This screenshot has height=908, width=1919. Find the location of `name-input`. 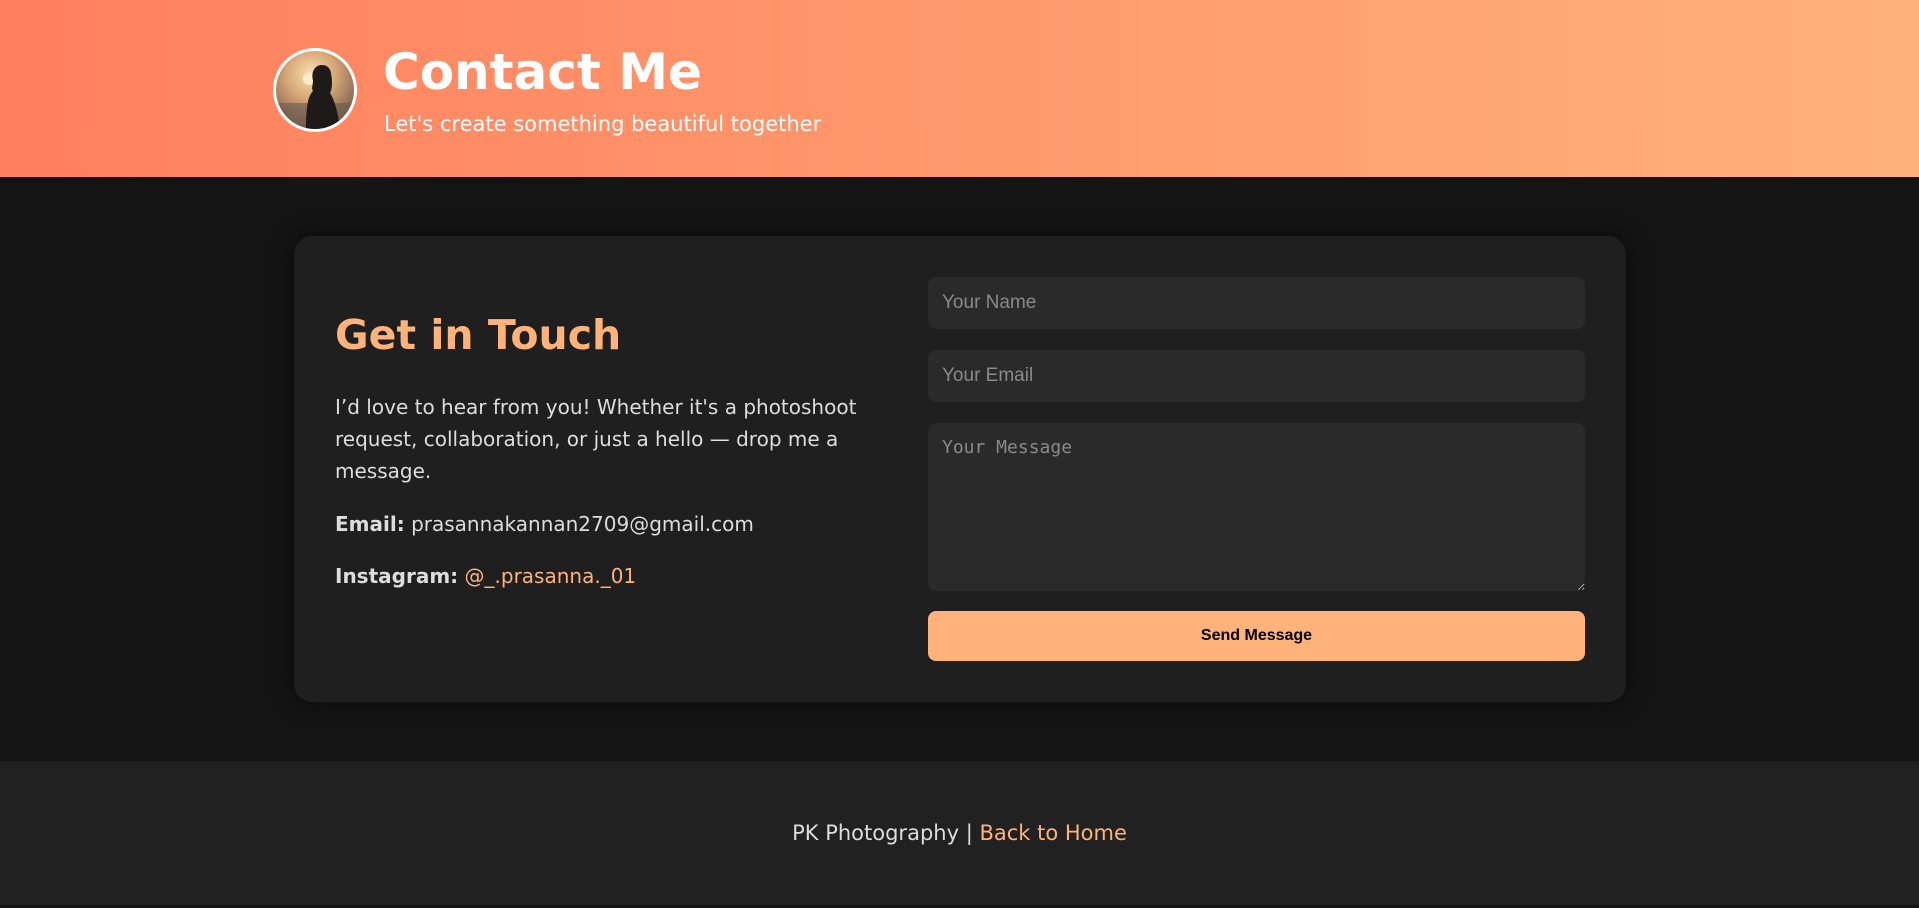

name-input is located at coordinates (1256, 303).